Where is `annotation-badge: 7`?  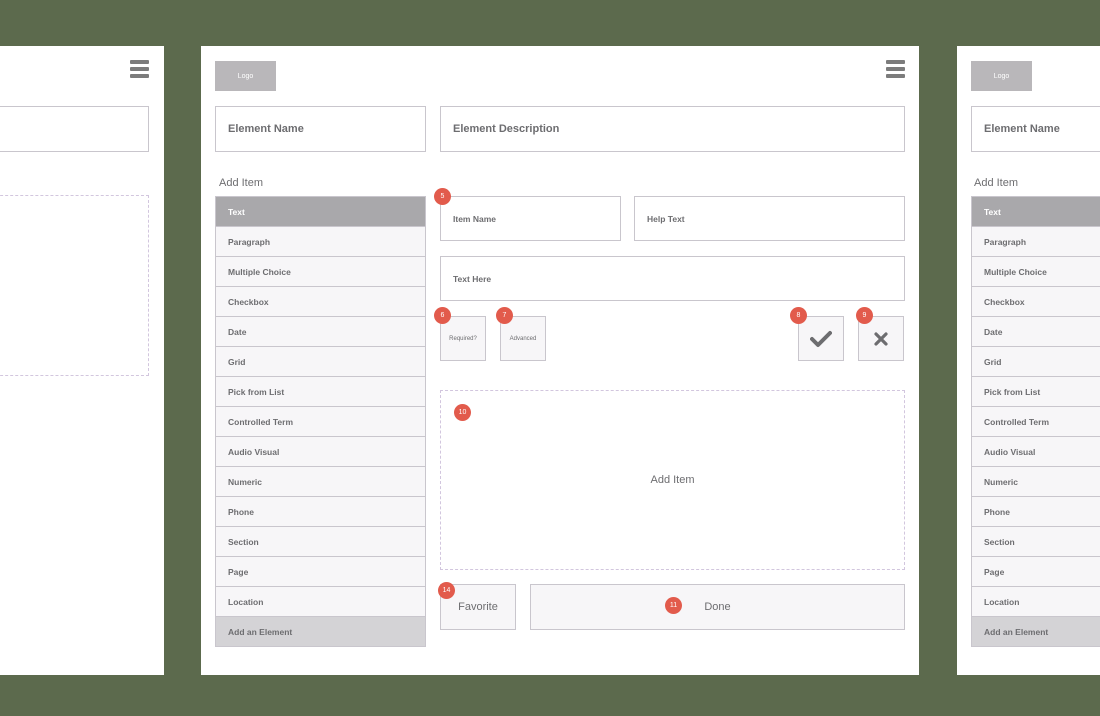
annotation-badge: 7 is located at coordinates (504, 315).